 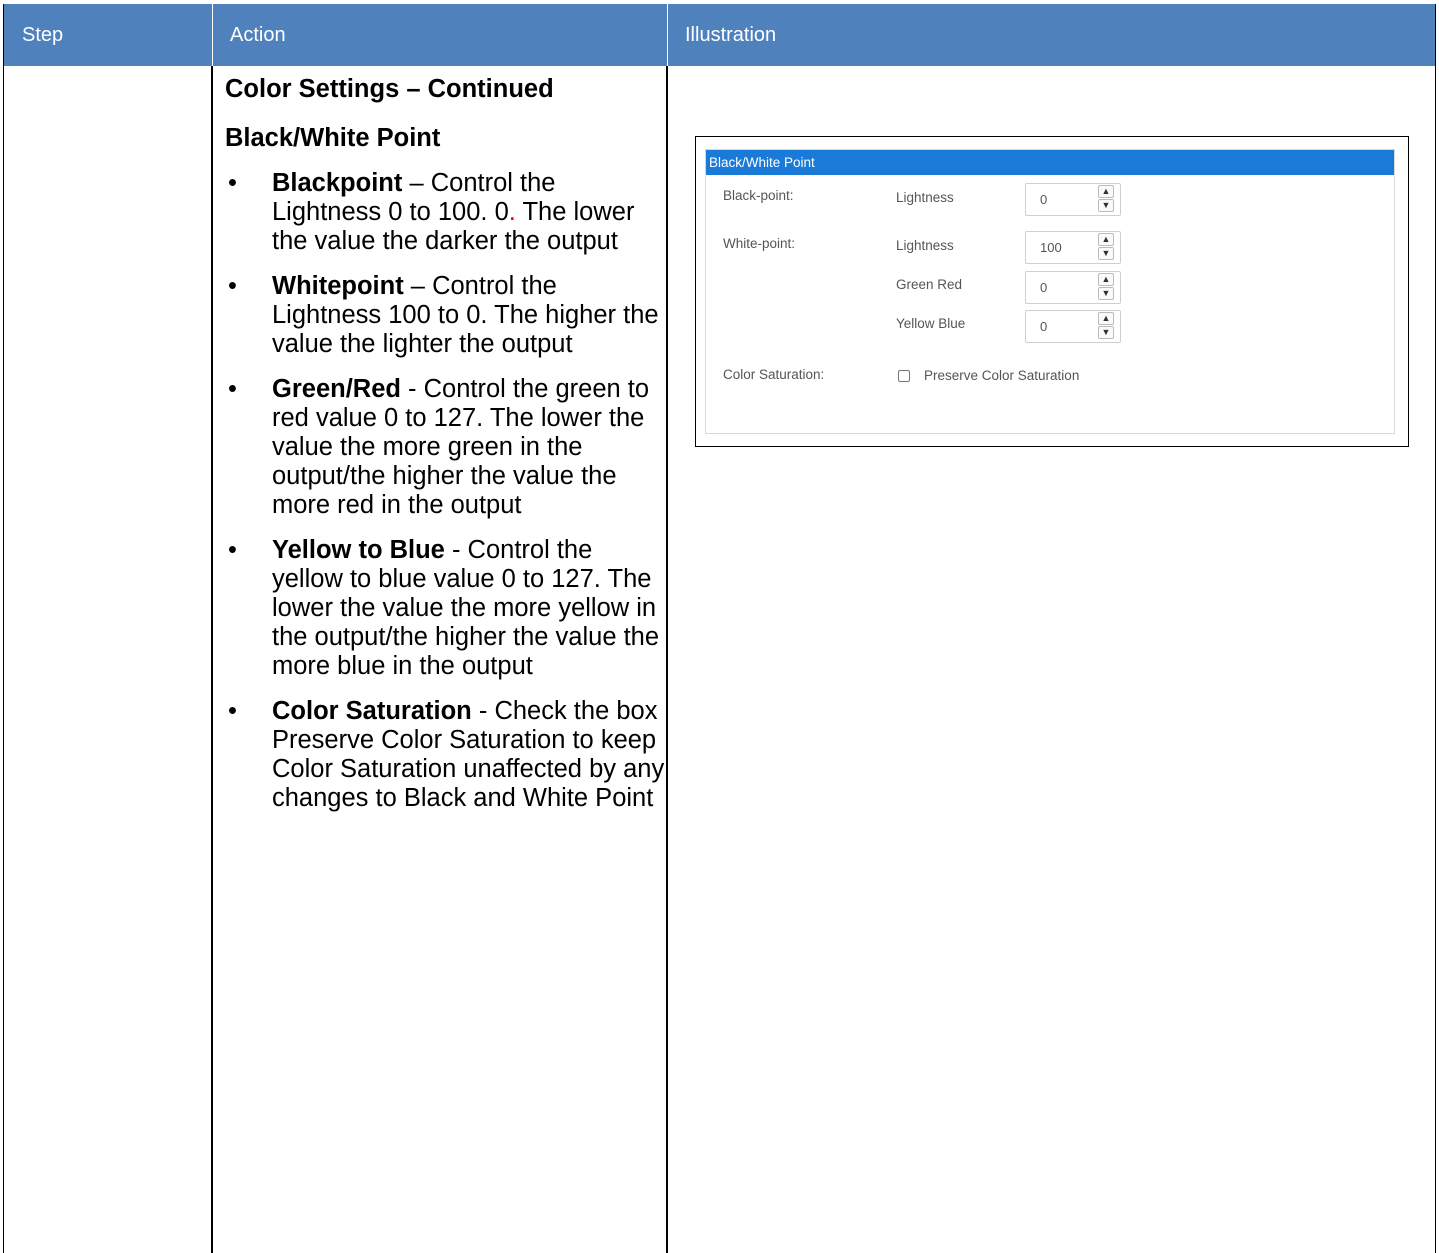 I want to click on green-red-stepper: 0 ▲ ▼, so click(x=1073, y=287).